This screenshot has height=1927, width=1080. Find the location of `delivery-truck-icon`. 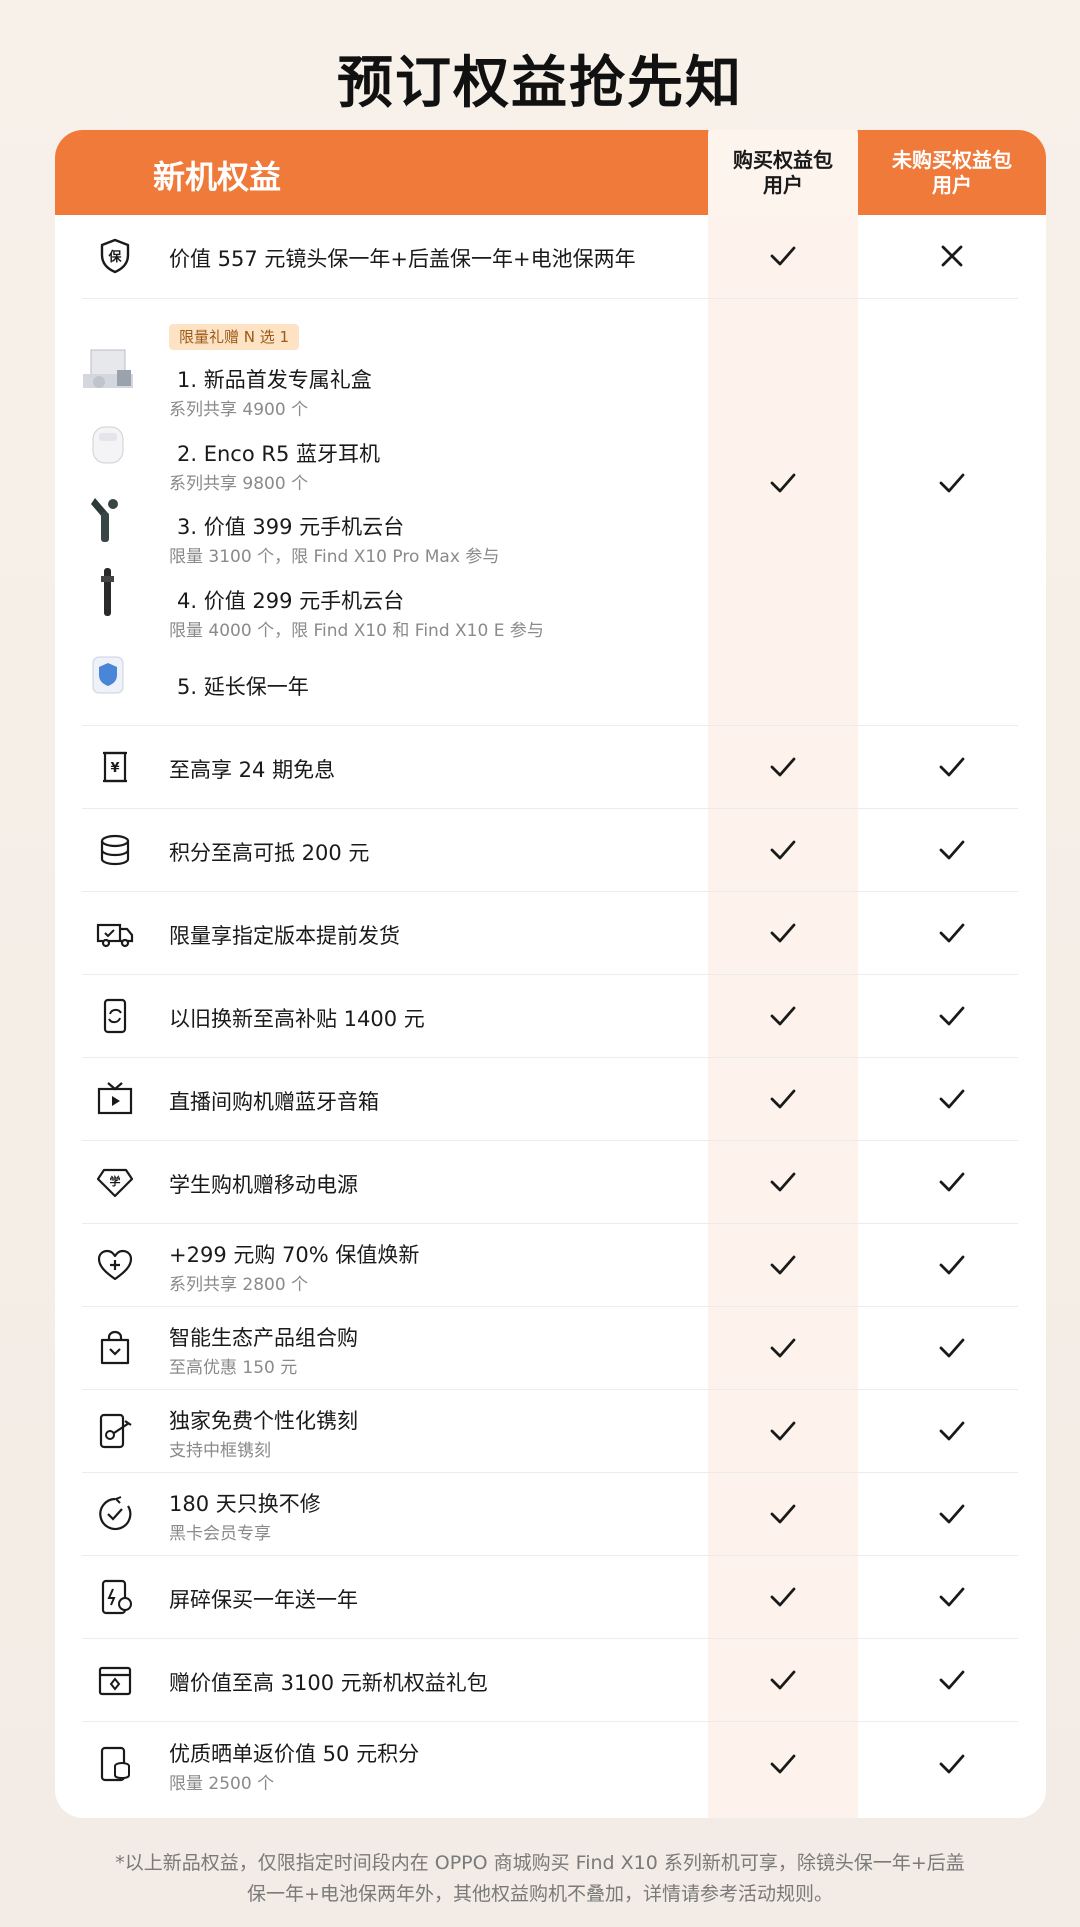

delivery-truck-icon is located at coordinates (115, 933).